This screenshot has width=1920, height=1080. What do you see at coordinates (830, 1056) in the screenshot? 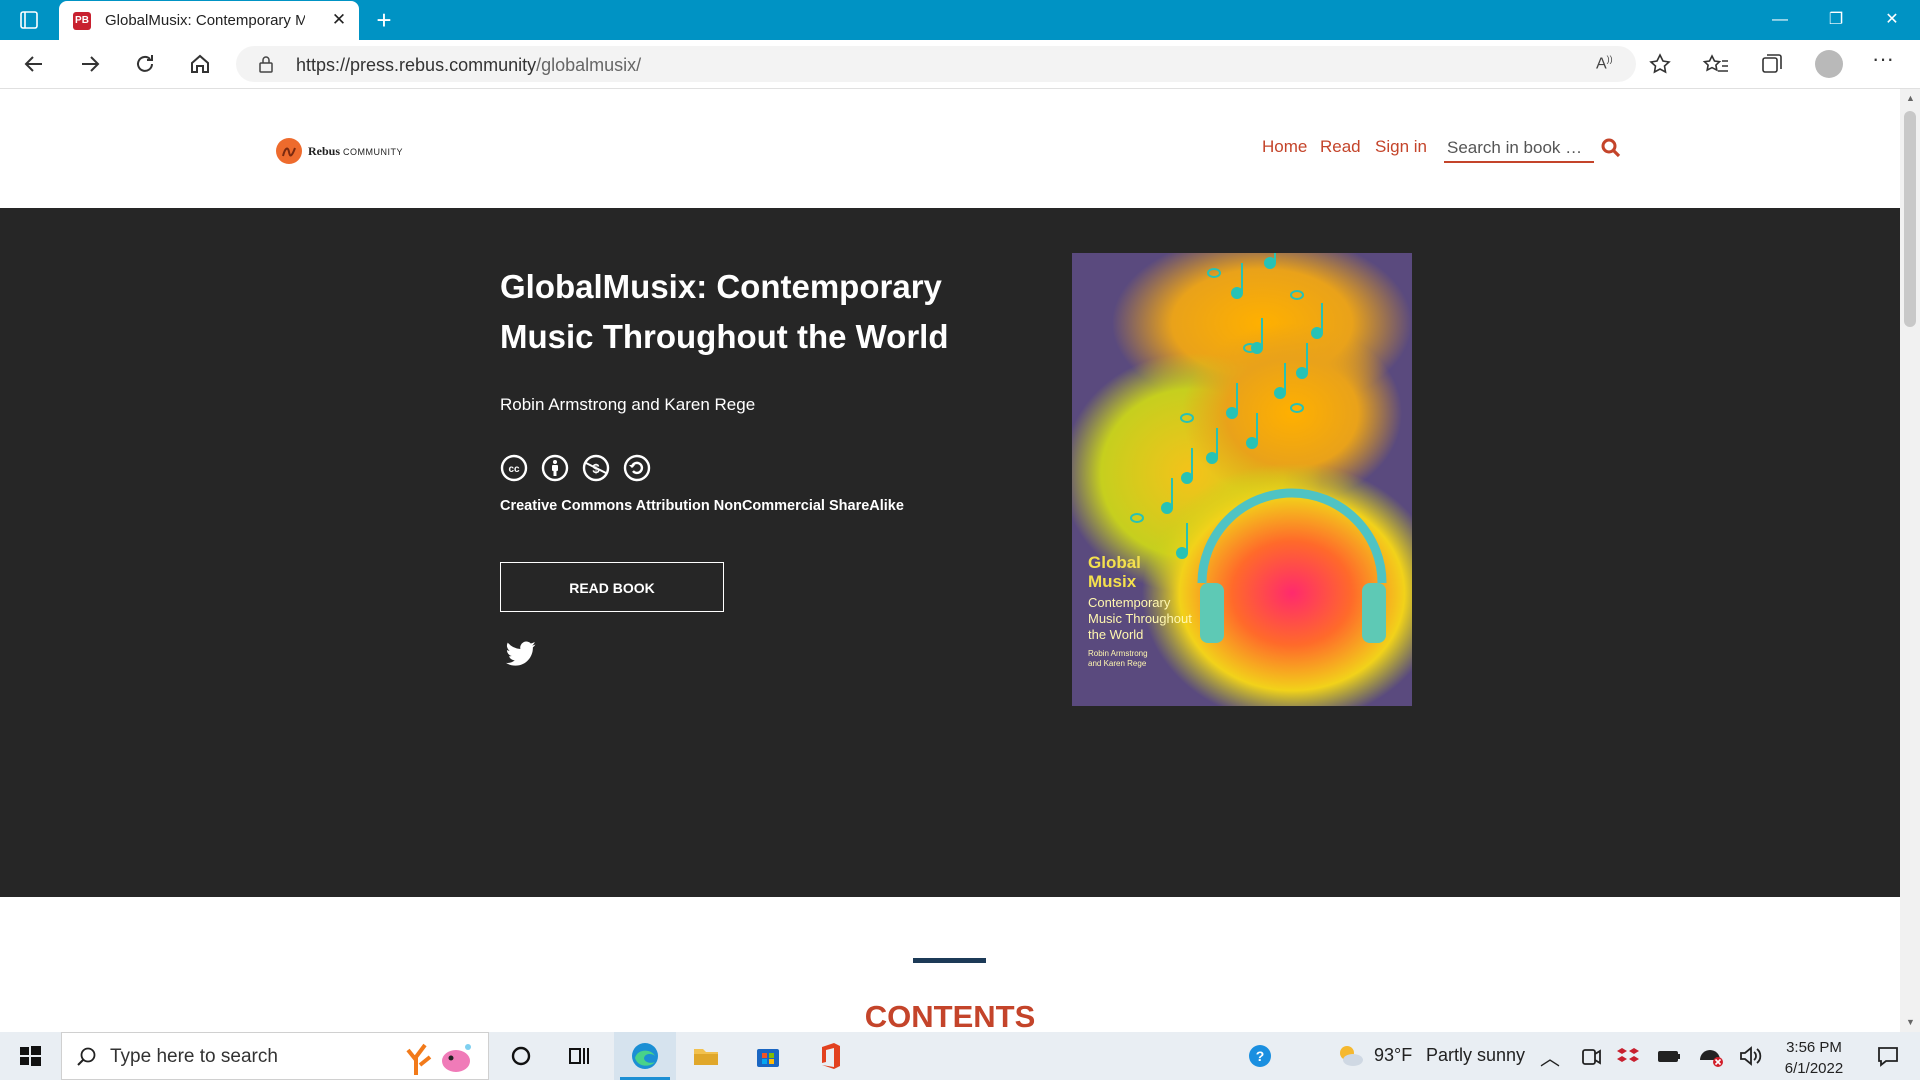
I see `office-icon` at bounding box center [830, 1056].